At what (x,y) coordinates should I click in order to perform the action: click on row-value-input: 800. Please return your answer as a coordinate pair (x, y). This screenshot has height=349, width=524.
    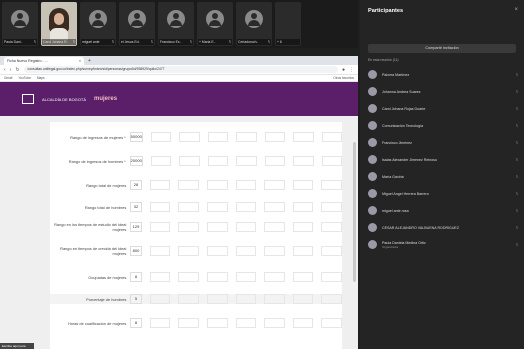
    Looking at the image, I should click on (136, 251).